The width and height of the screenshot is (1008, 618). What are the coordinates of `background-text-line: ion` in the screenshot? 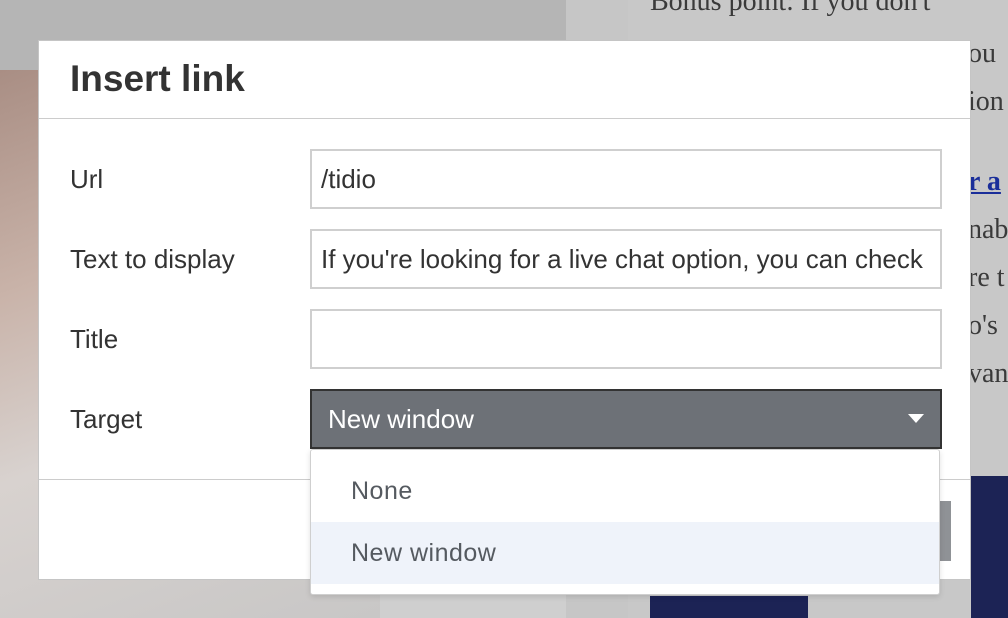 It's located at (986, 101).